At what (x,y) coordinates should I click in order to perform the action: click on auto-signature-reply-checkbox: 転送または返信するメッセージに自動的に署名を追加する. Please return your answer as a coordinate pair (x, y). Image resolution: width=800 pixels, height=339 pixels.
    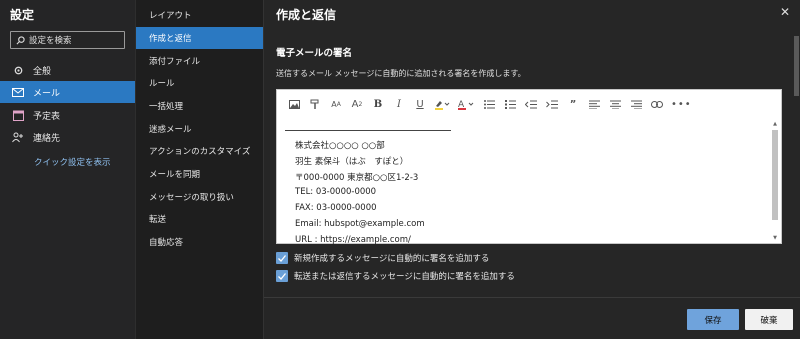
    Looking at the image, I should click on (395, 276).